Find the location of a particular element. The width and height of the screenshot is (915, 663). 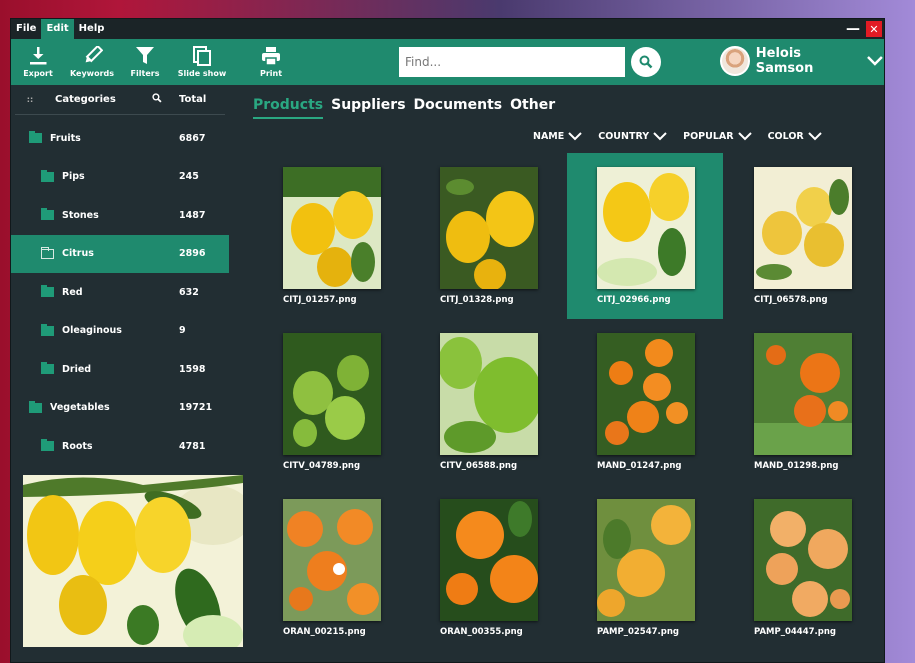

sidebar-item-pips: Pips 245 is located at coordinates (120, 177).